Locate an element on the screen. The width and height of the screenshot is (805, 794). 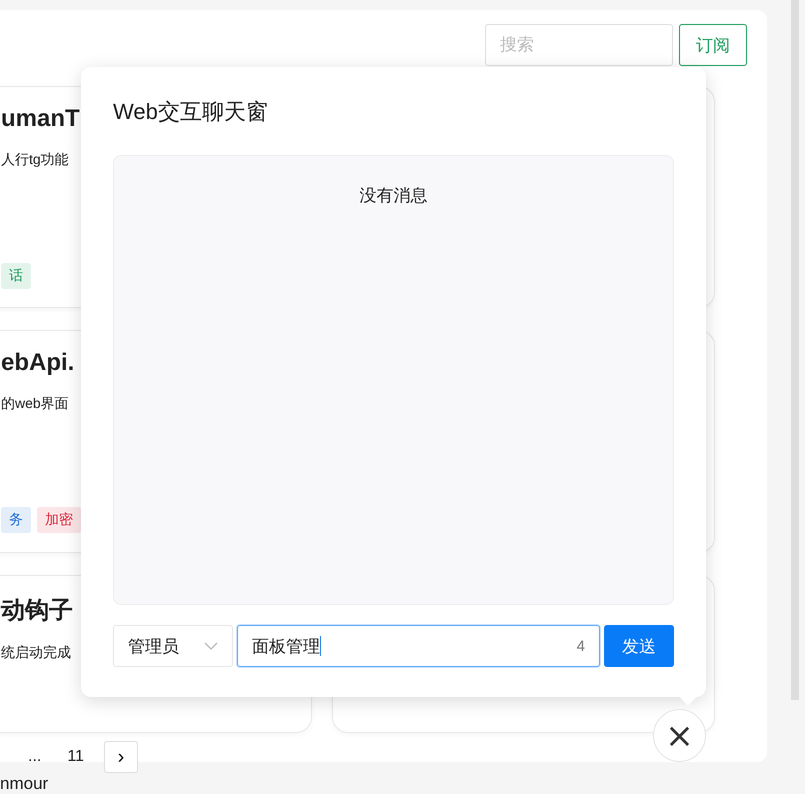
scrollbar is located at coordinates (795, 350).